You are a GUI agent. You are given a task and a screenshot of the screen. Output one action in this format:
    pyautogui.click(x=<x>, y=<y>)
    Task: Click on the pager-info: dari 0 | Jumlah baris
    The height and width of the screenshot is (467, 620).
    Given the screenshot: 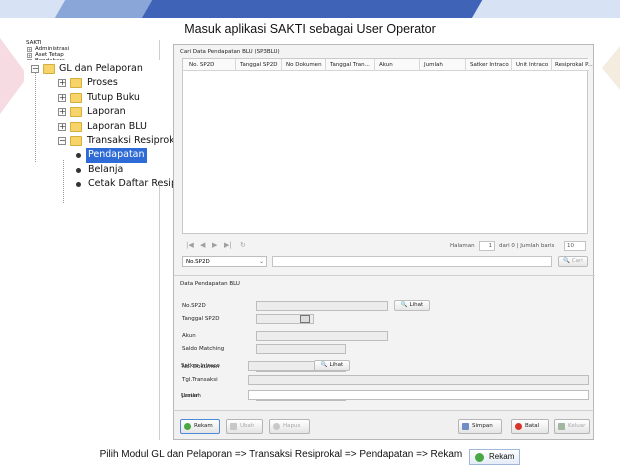 What is the action you would take?
    pyautogui.click(x=527, y=246)
    